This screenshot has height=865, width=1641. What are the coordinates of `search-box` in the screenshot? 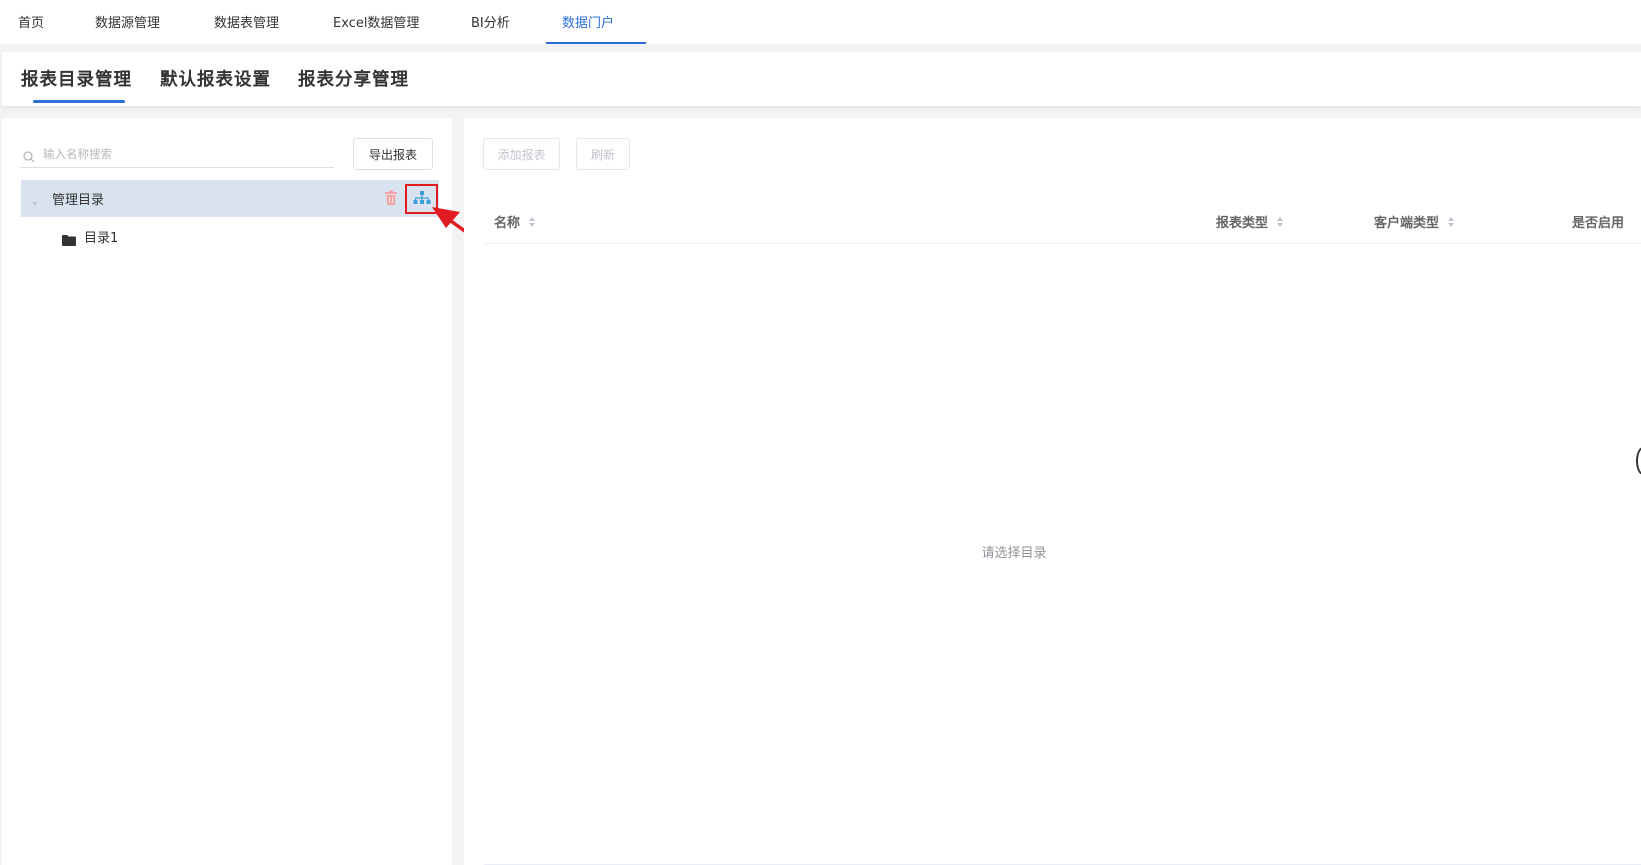 It's located at (177, 154).